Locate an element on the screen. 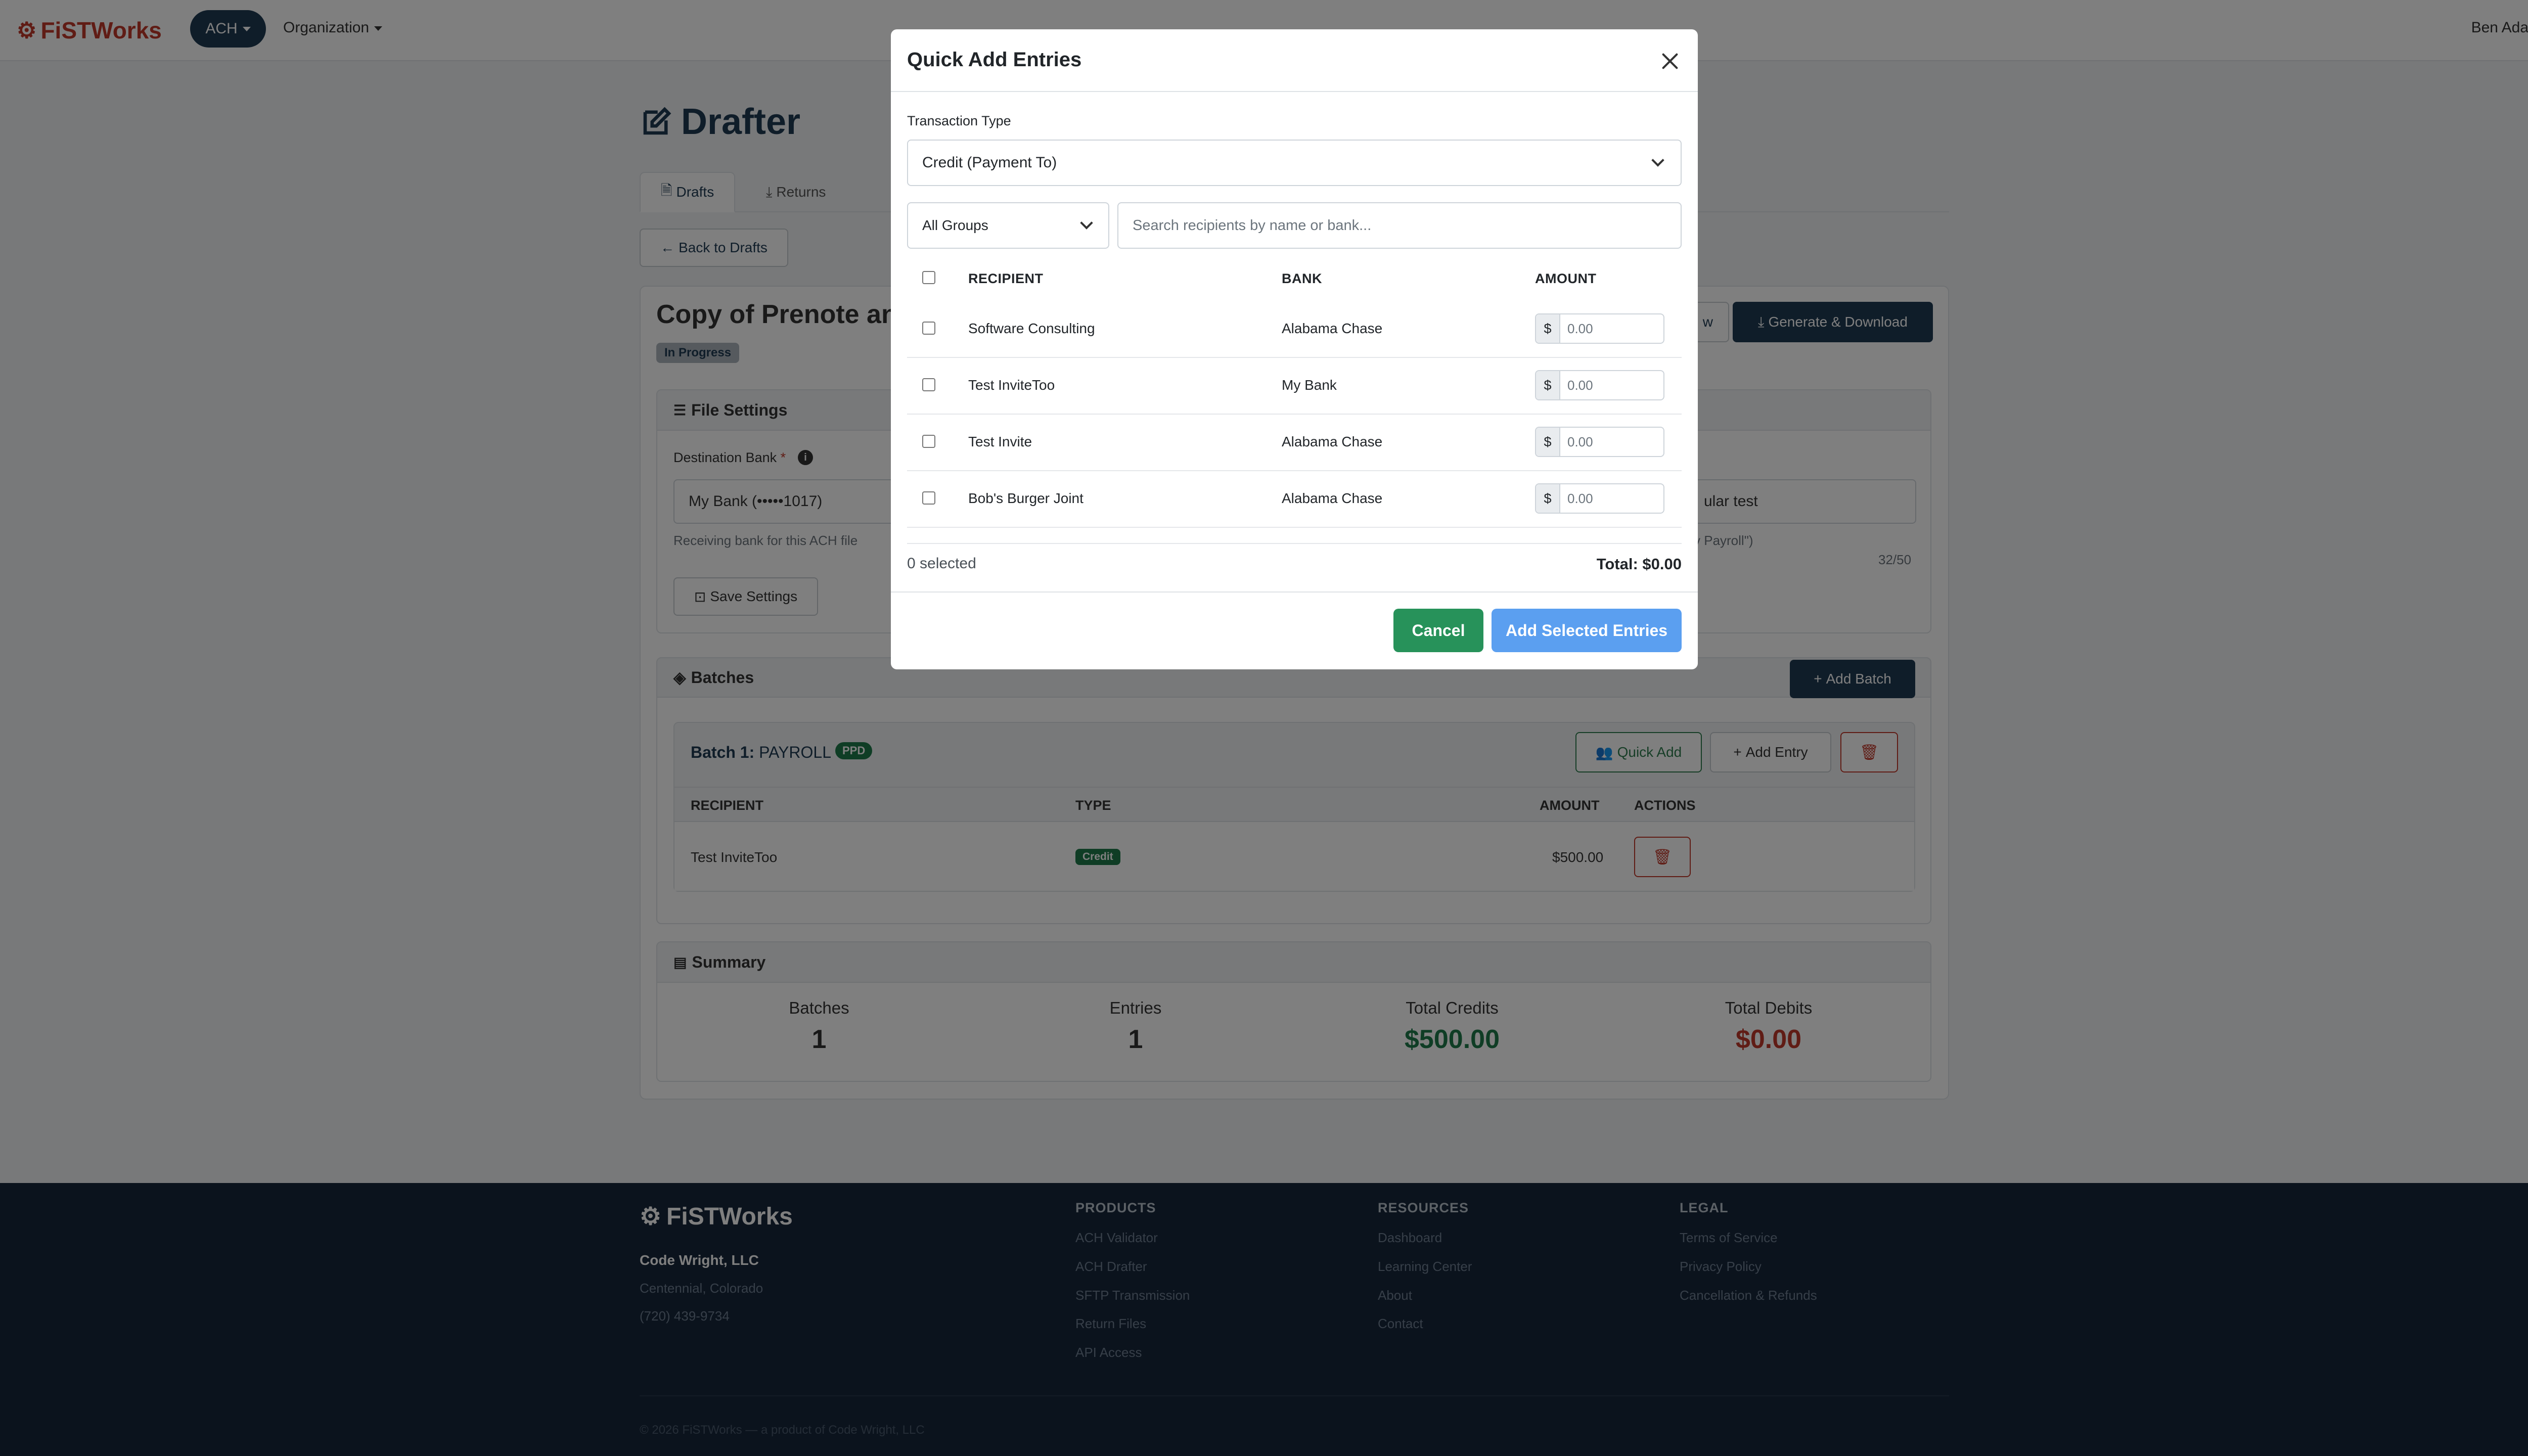 This screenshot has height=1456, width=2528. transaction-type-label: Transaction Type is located at coordinates (959, 120).